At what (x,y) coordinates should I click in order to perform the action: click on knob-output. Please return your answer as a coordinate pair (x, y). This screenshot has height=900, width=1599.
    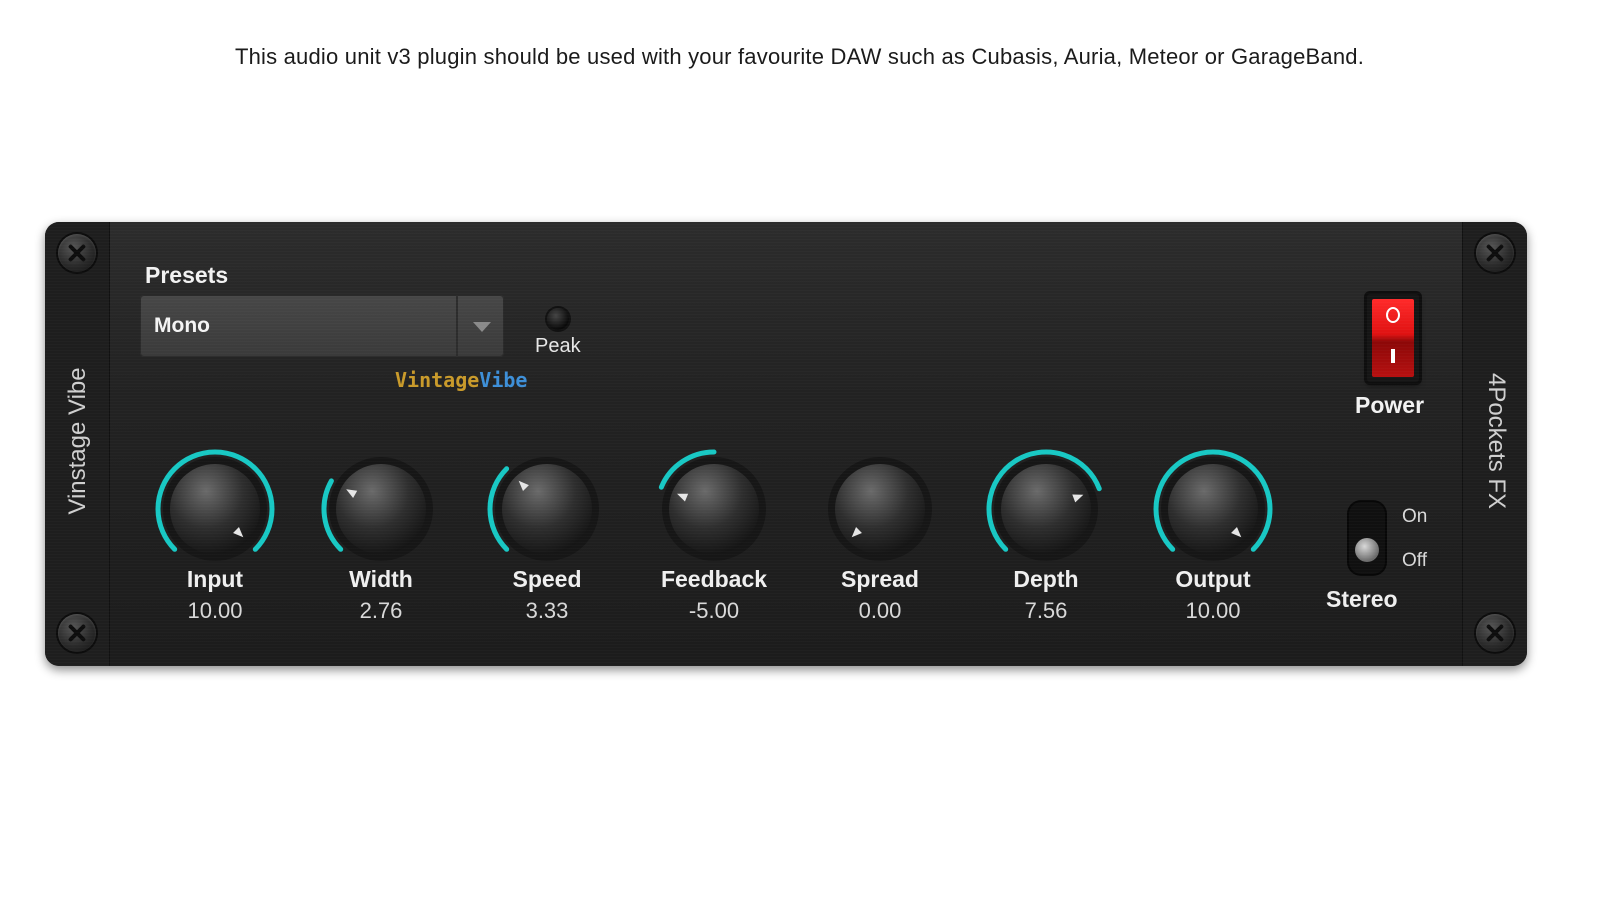
    Looking at the image, I should click on (1213, 509).